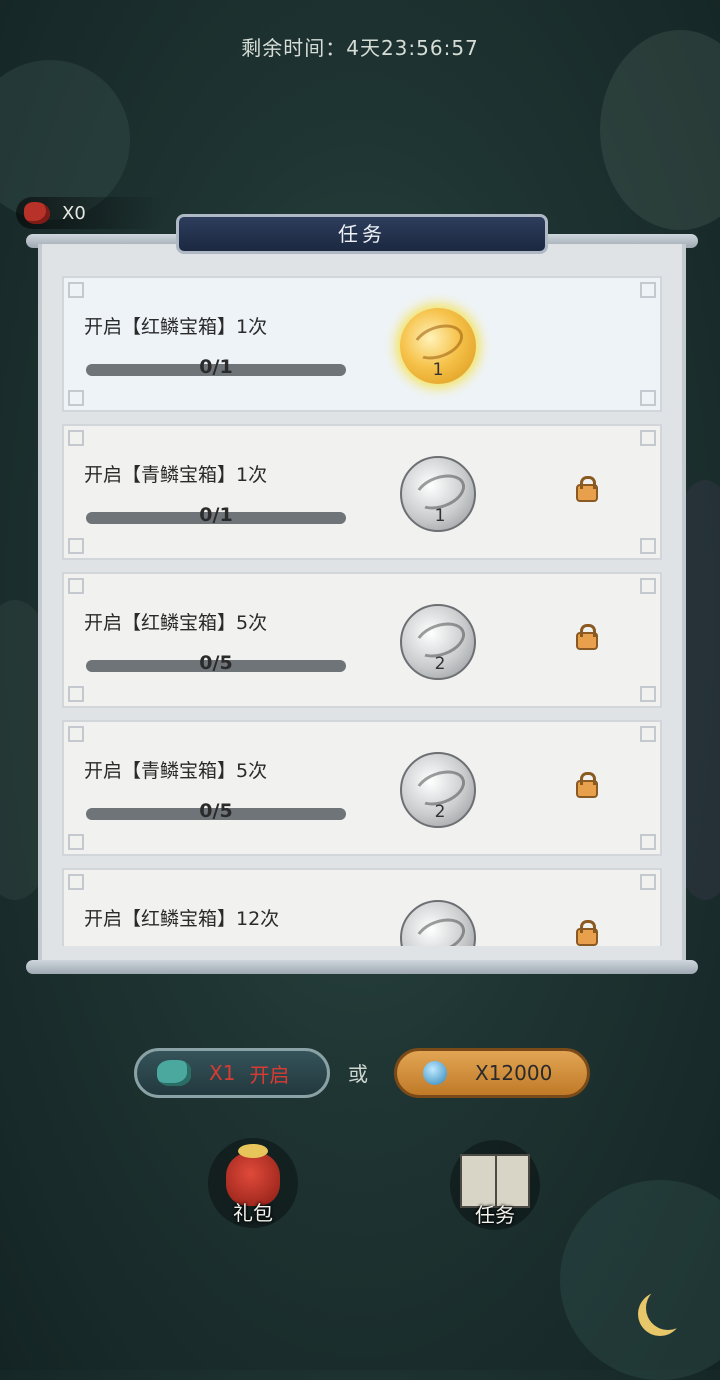  What do you see at coordinates (362, 344) in the screenshot?
I see `task-card: 开启【红鳞宝箱】1次 0/1 1` at bounding box center [362, 344].